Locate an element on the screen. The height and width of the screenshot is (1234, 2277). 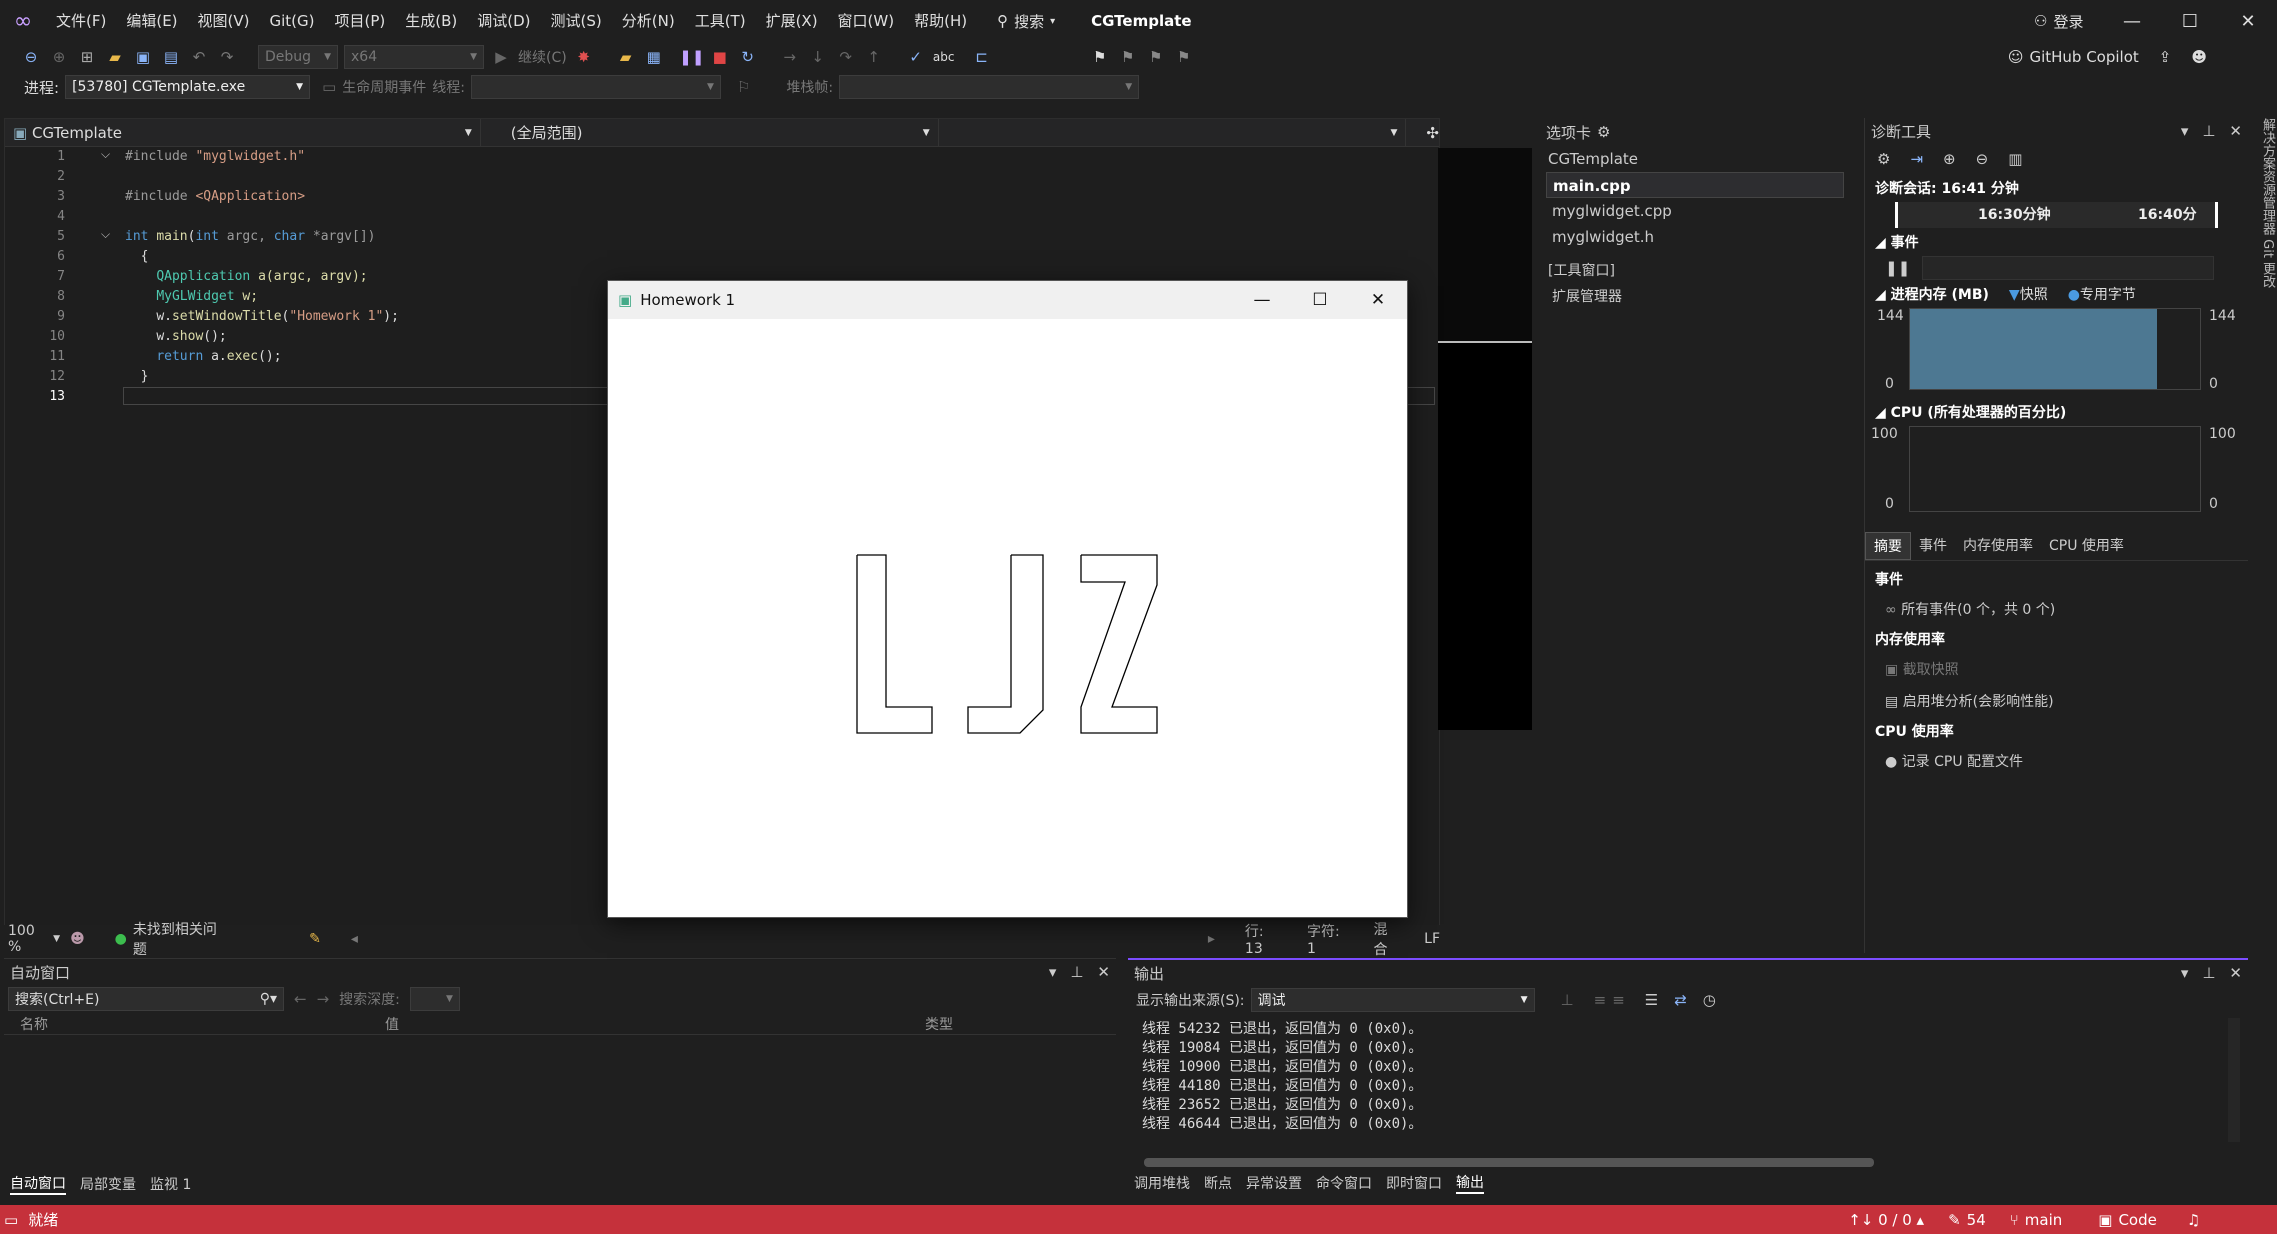
menu-file: 文件(F) is located at coordinates (81, 21).